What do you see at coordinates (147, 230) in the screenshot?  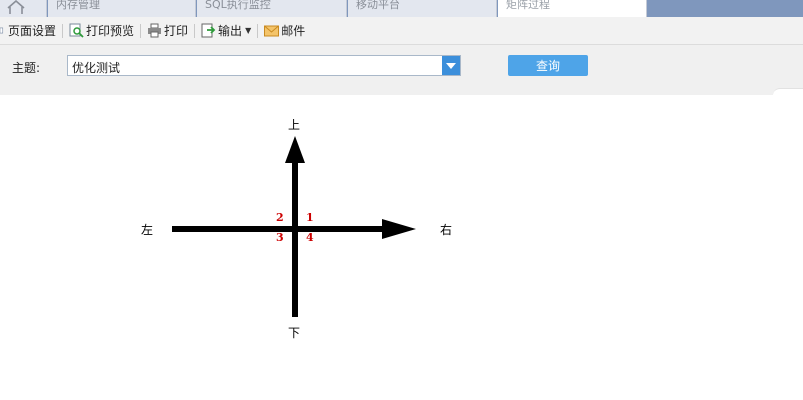 I see `label-left: 左` at bounding box center [147, 230].